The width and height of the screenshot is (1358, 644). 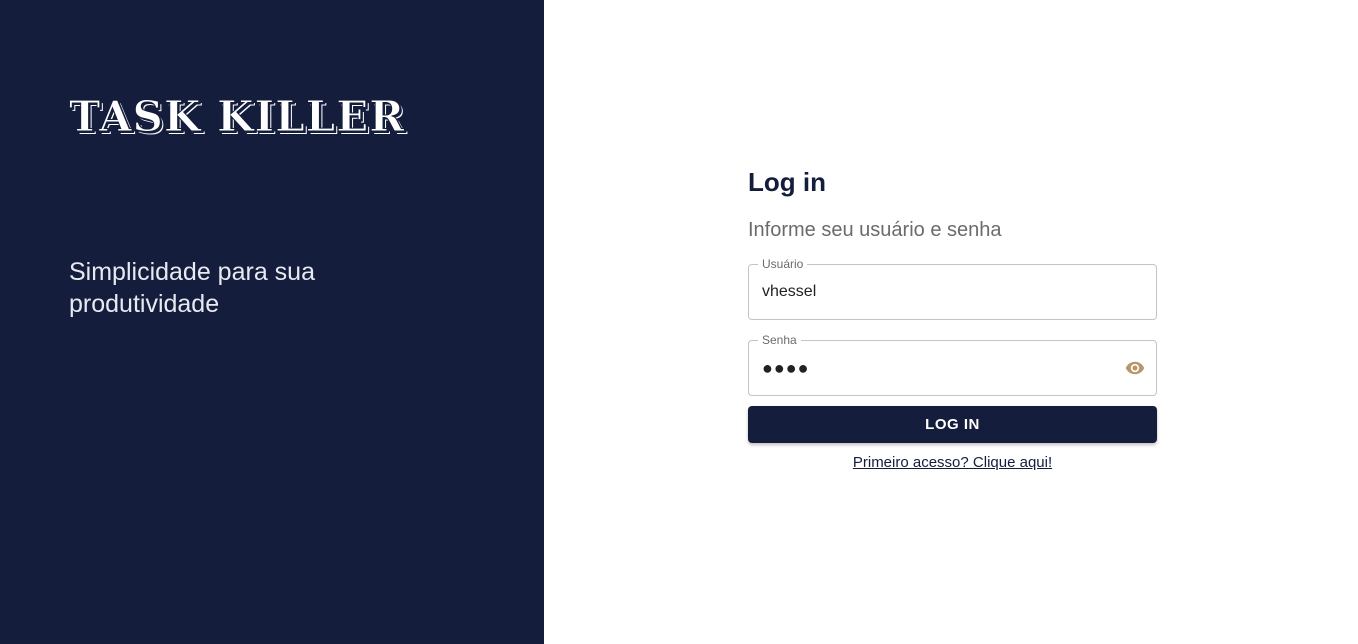 I want to click on password-input: ●●●●, so click(x=786, y=368).